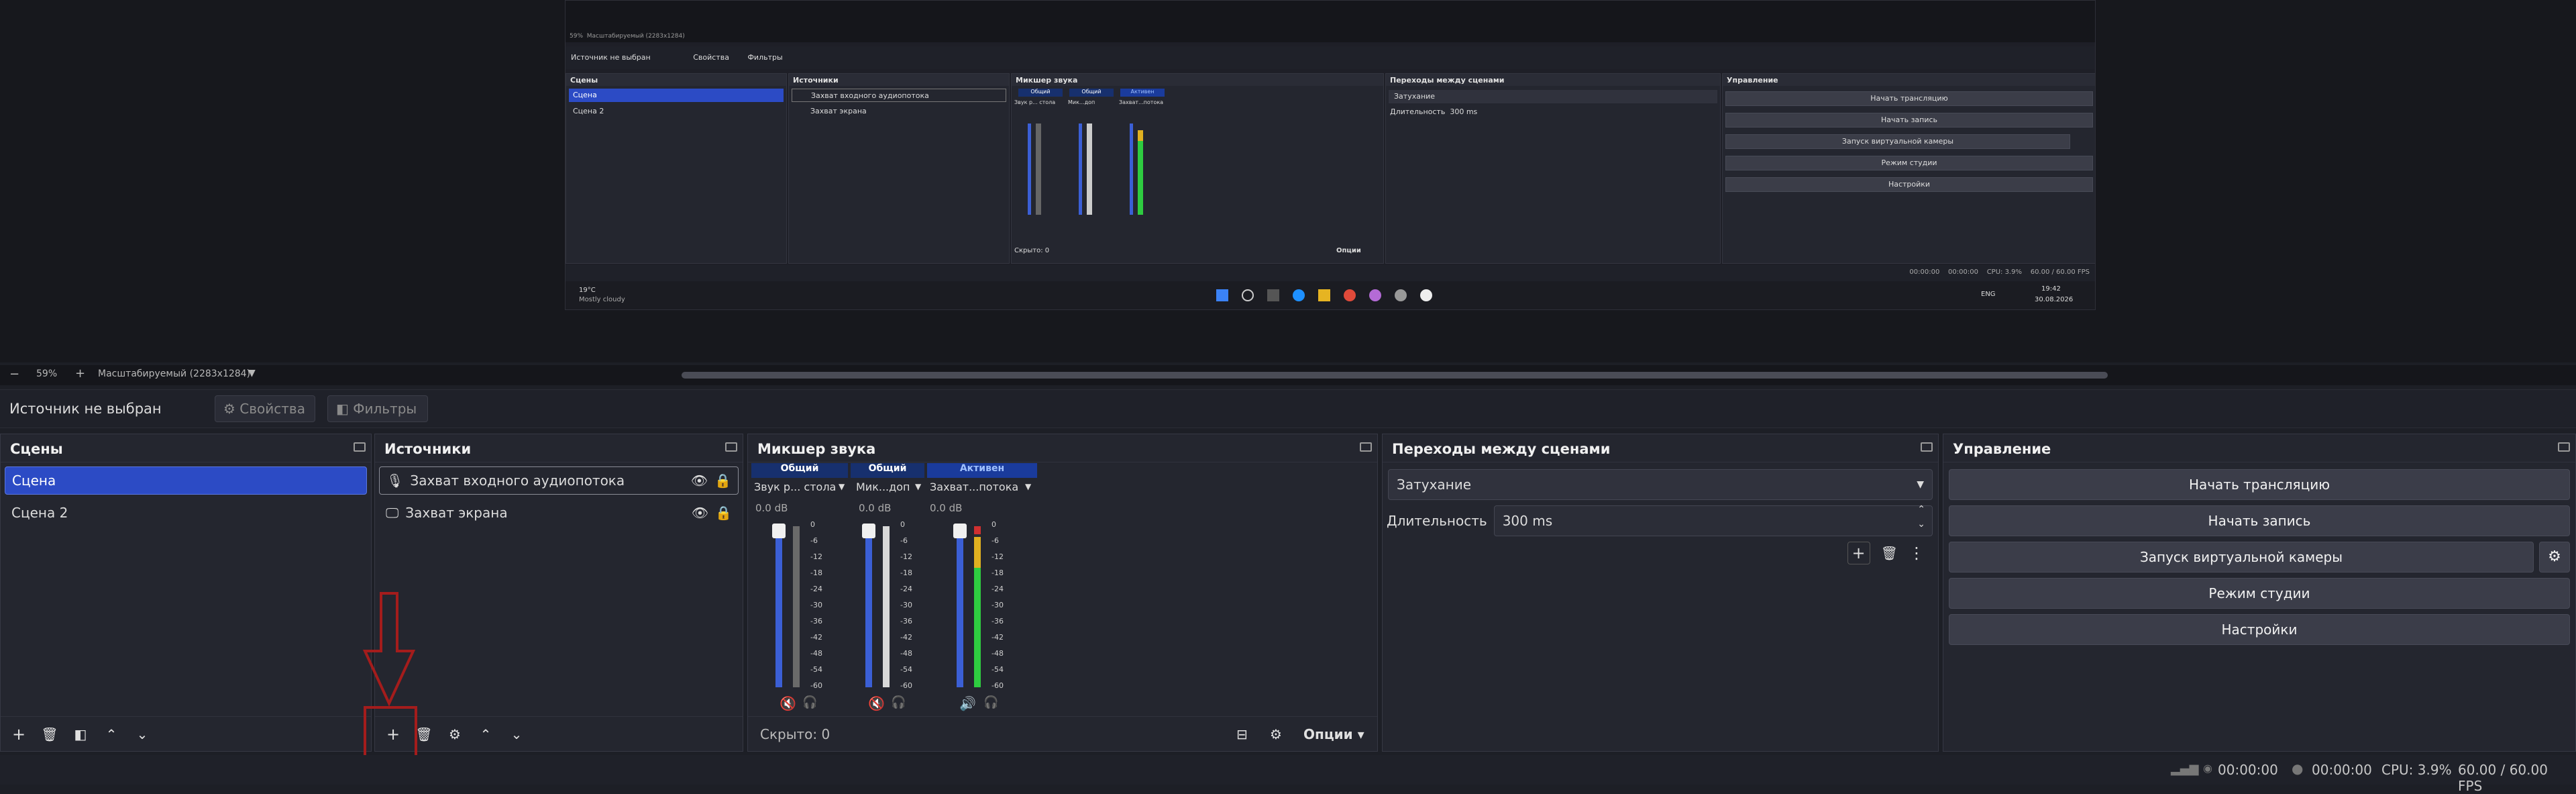  I want to click on duration-row: Длительность 300 ms ⌃ ⌄, so click(1660, 519).